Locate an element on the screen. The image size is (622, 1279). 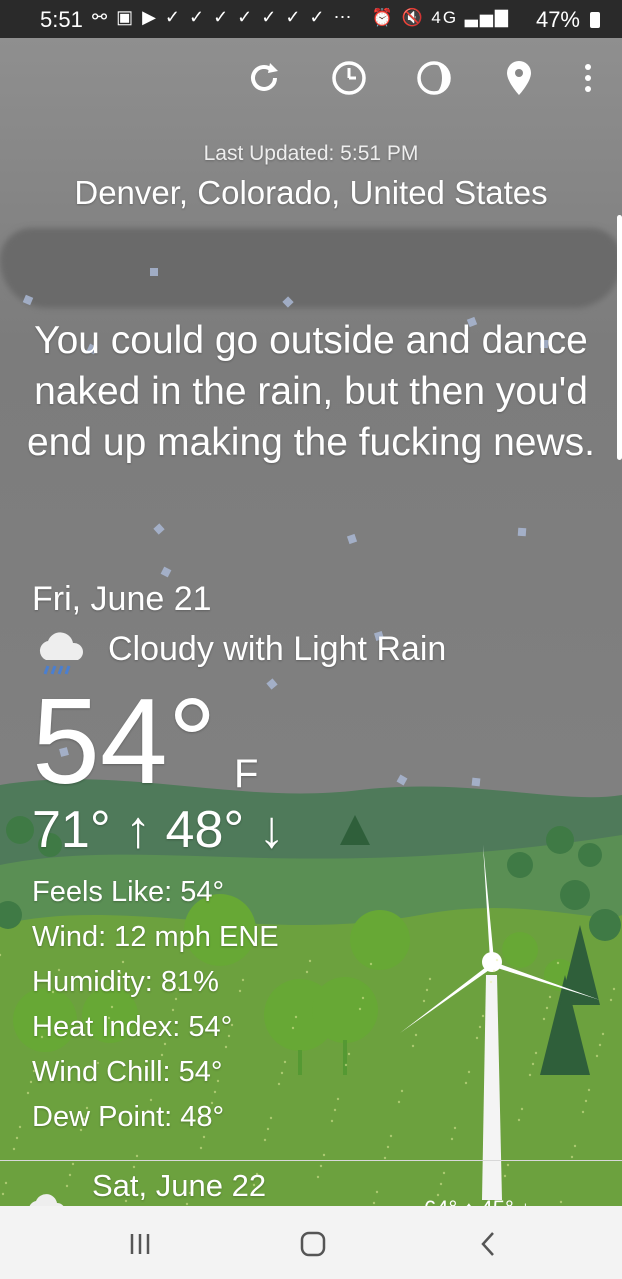
dew-point: Dew Point: 48° is located at coordinates (128, 1117).